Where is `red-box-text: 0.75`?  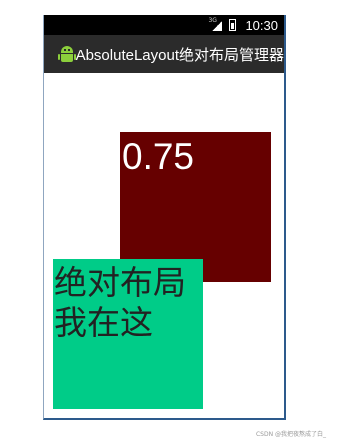 red-box-text: 0.75 is located at coordinates (158, 156).